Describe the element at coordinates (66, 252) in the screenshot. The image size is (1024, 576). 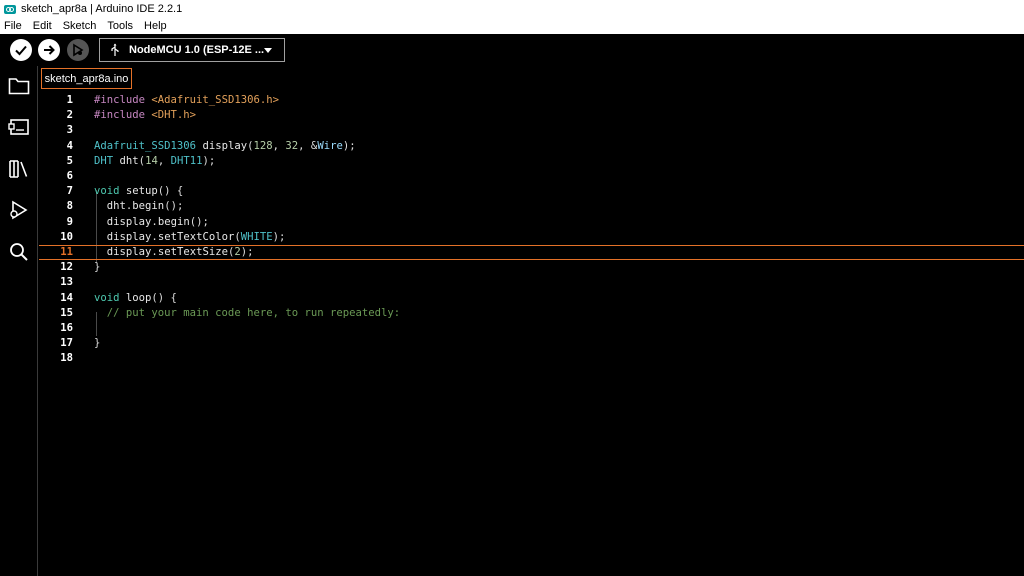
I see `line-number: 11` at that location.